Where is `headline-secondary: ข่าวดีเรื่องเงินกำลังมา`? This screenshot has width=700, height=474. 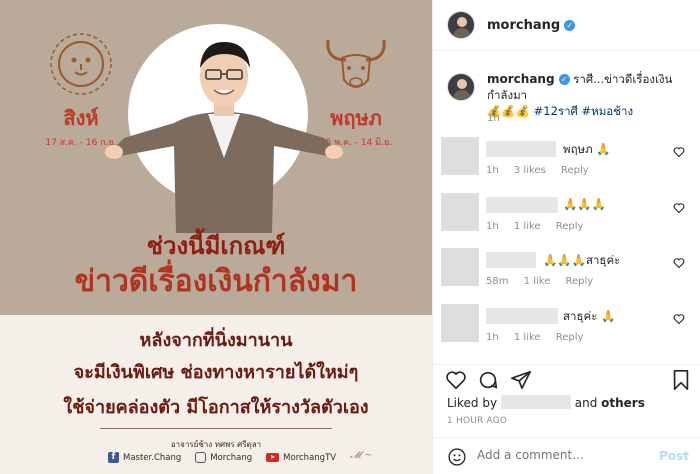 headline-secondary: ข่าวดีเรื่องเงินกำลังมา is located at coordinates (216, 281).